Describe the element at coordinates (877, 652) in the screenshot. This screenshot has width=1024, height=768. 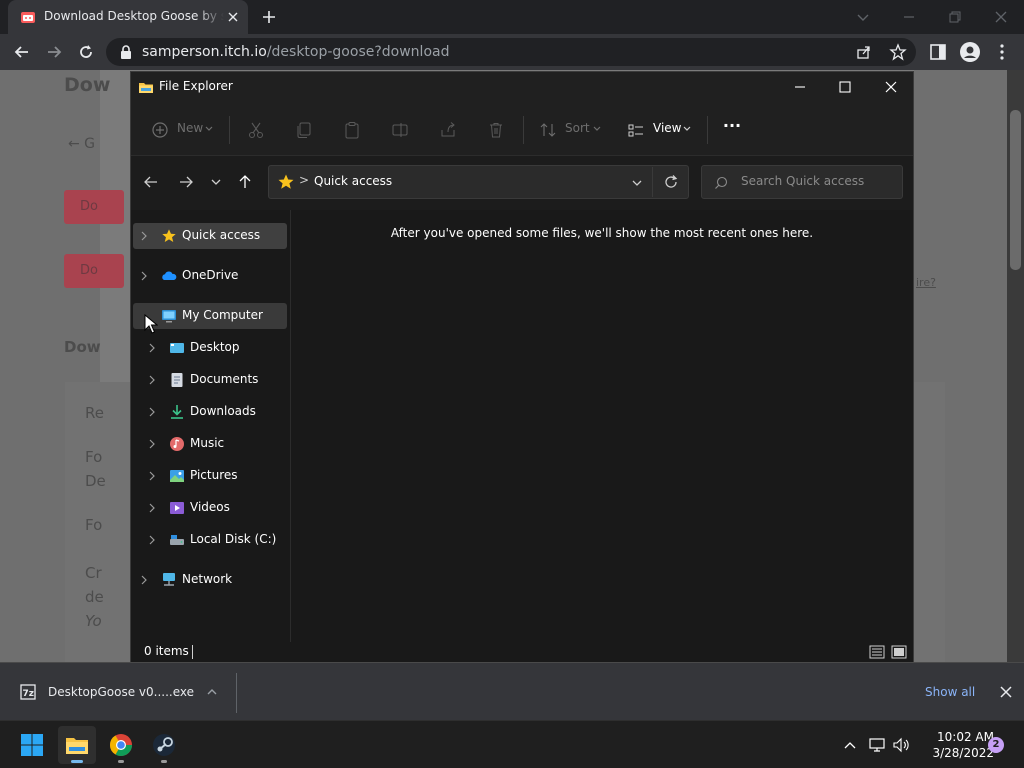
I see `details-view-icon` at that location.